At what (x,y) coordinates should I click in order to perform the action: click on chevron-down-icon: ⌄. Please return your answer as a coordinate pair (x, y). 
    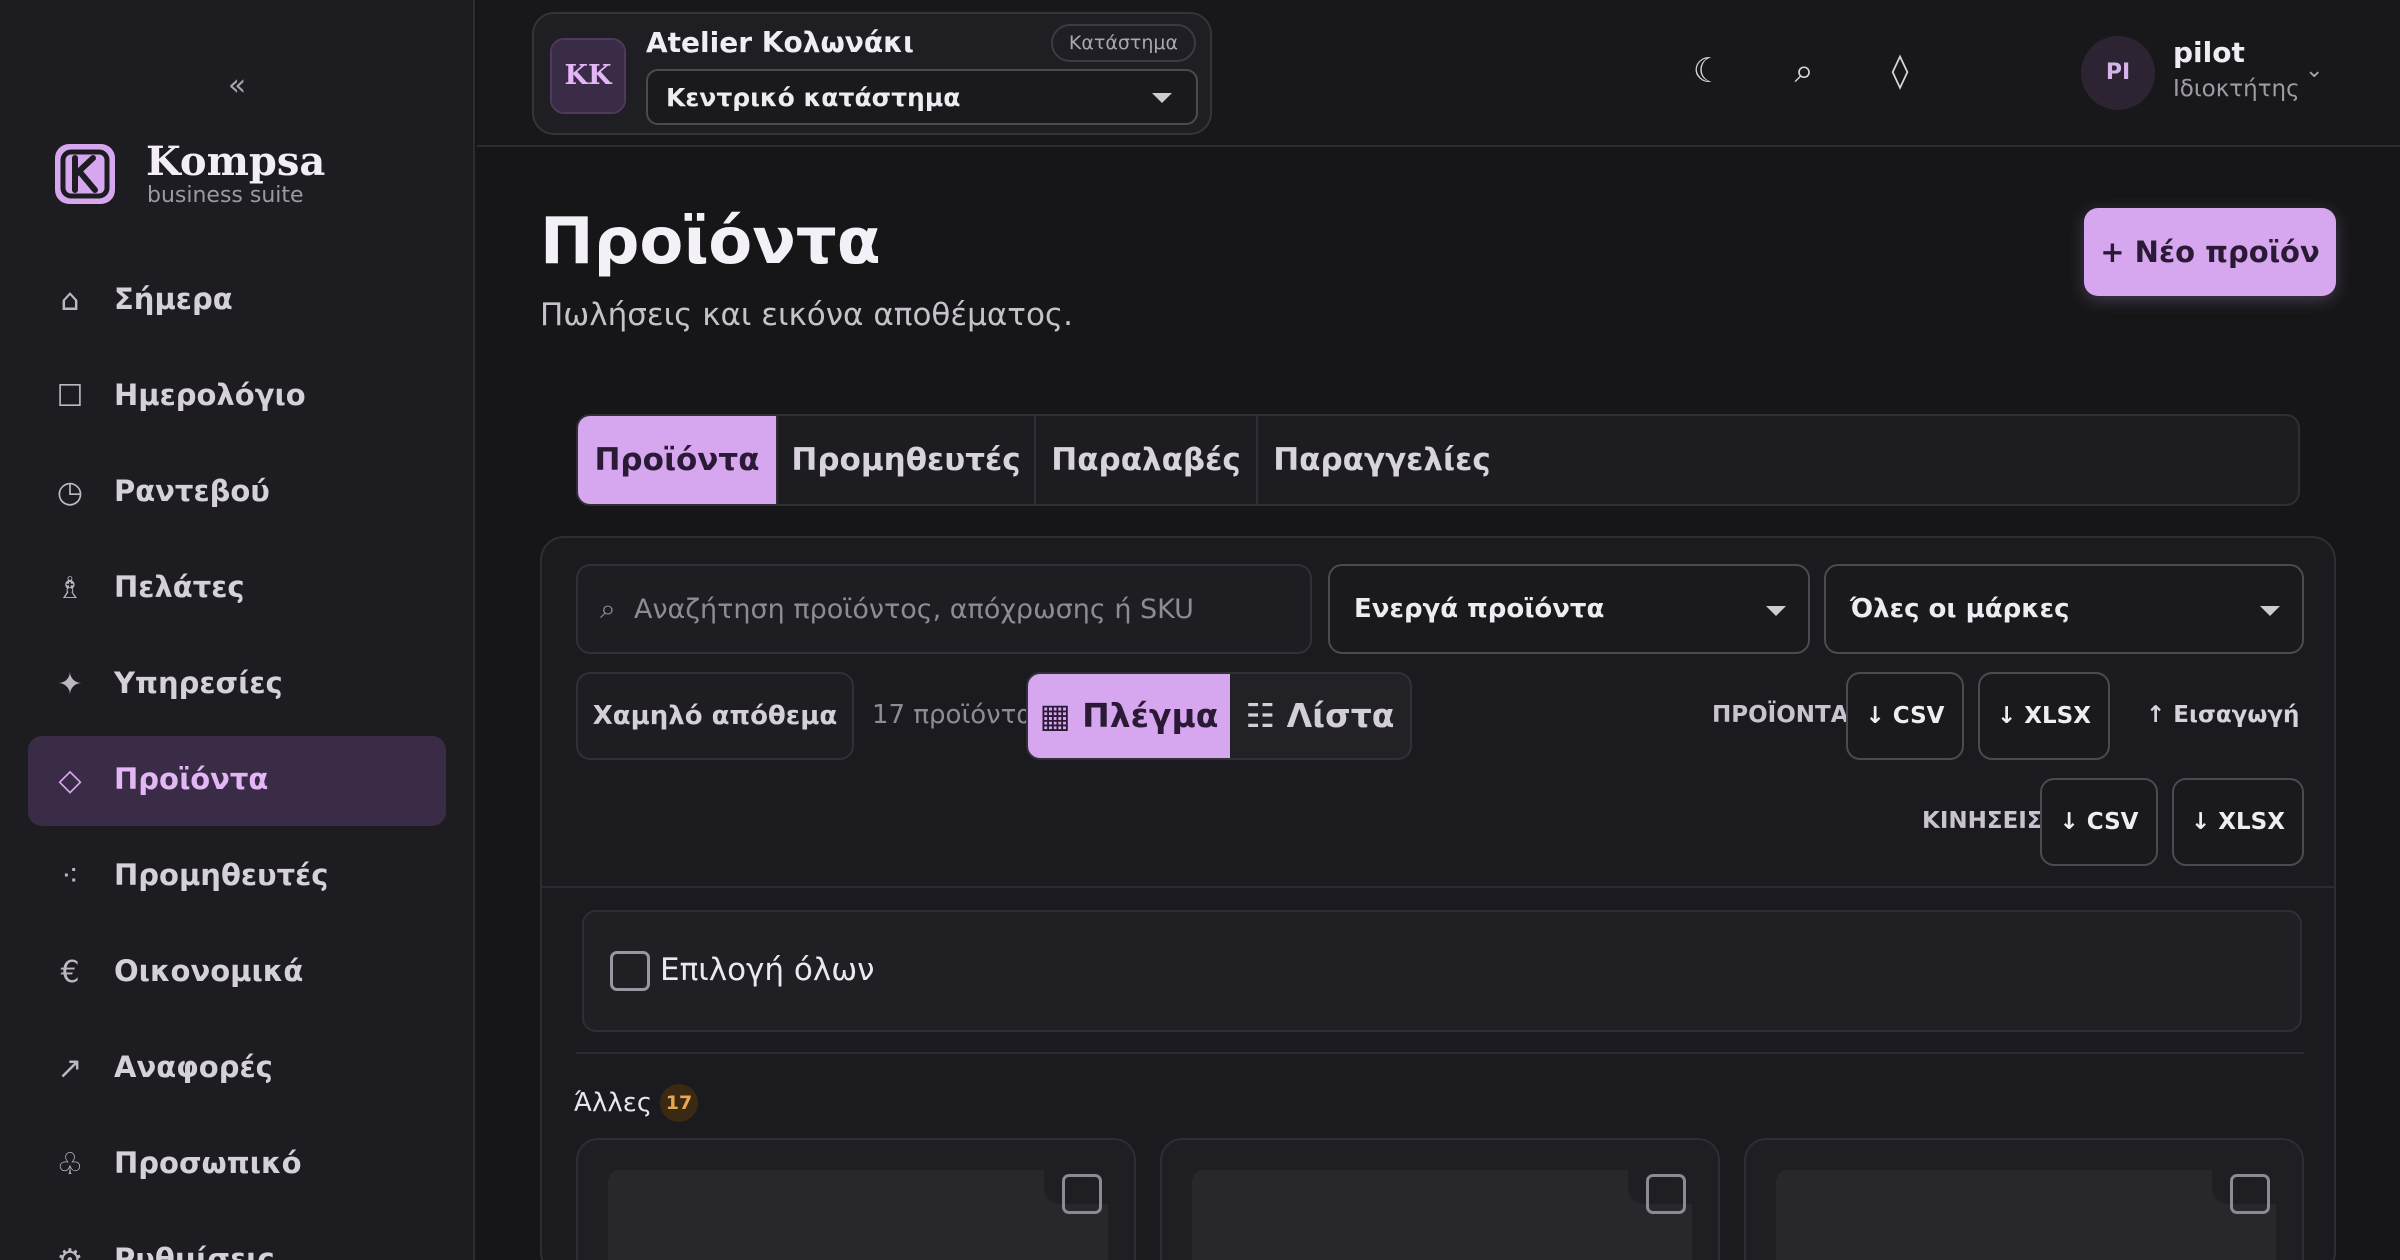
    Looking at the image, I should click on (2314, 70).